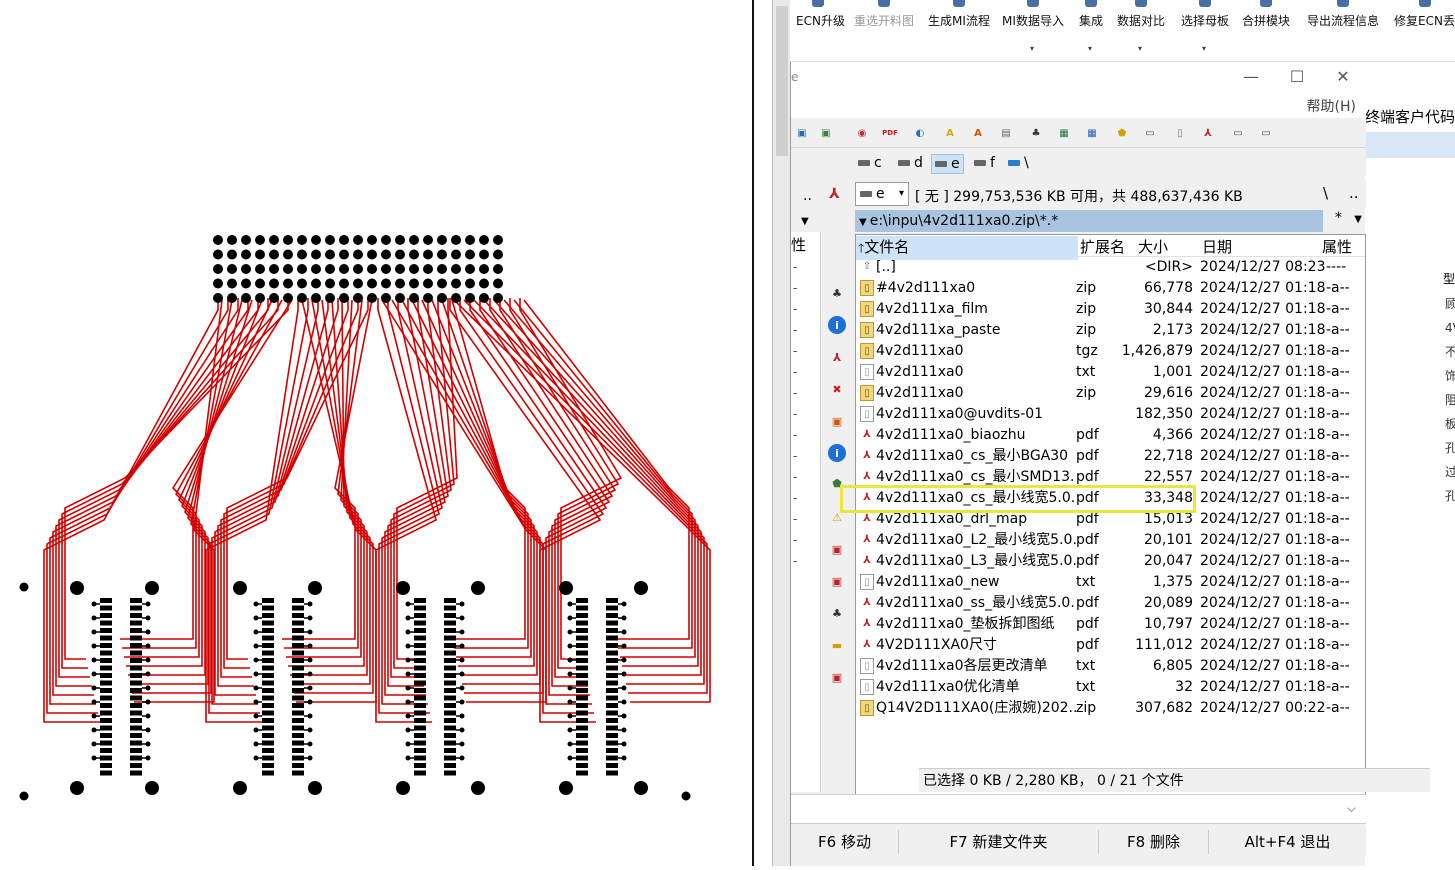 This screenshot has width=1455, height=870. I want to click on close-button: ✕, so click(1343, 77).